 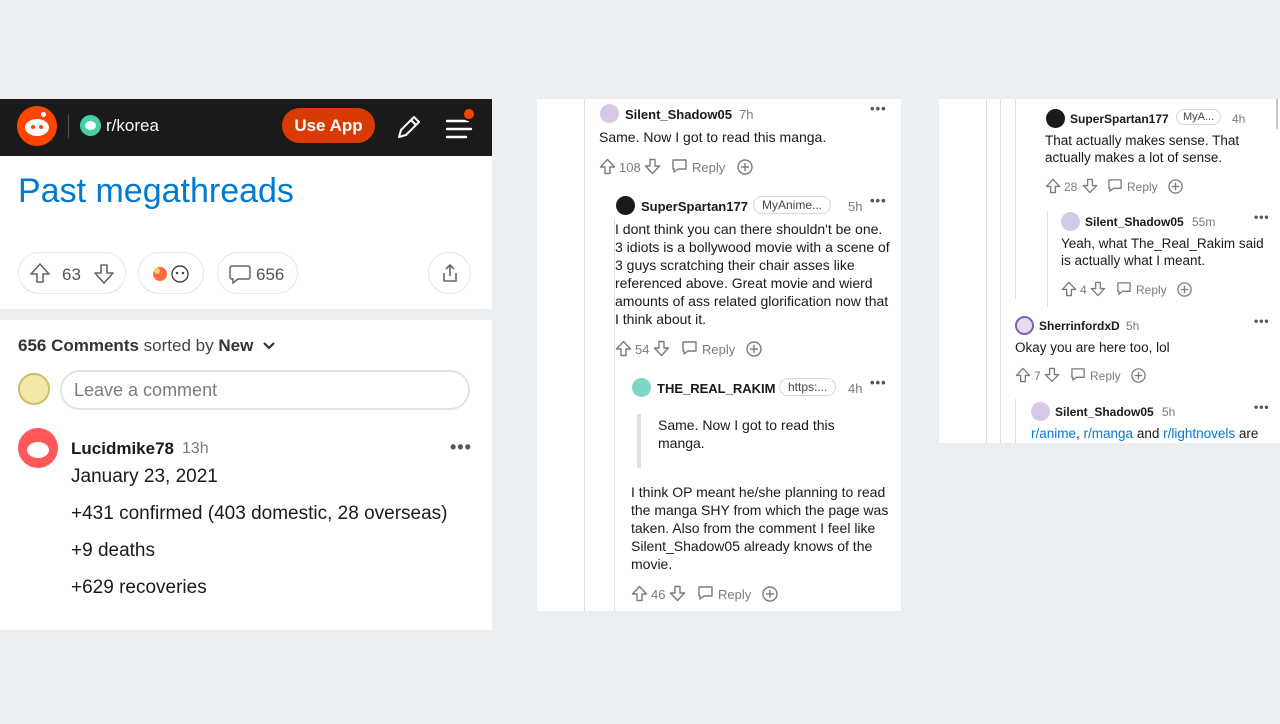 What do you see at coordinates (1079, 326) in the screenshot?
I see `comment-author: SherrinfordxD` at bounding box center [1079, 326].